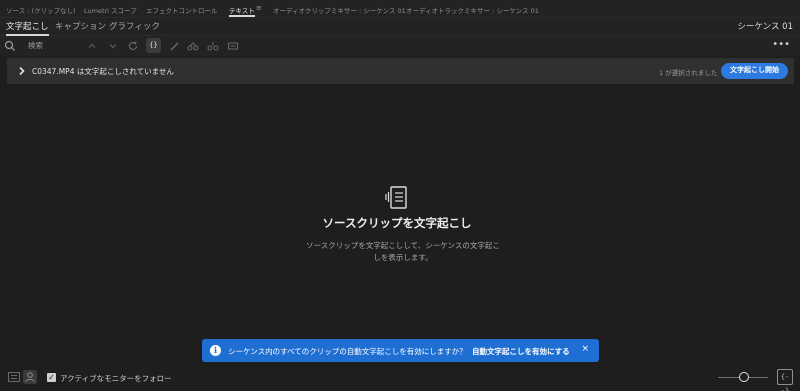 The width and height of the screenshot is (800, 391). I want to click on info-icon: i, so click(215, 350).